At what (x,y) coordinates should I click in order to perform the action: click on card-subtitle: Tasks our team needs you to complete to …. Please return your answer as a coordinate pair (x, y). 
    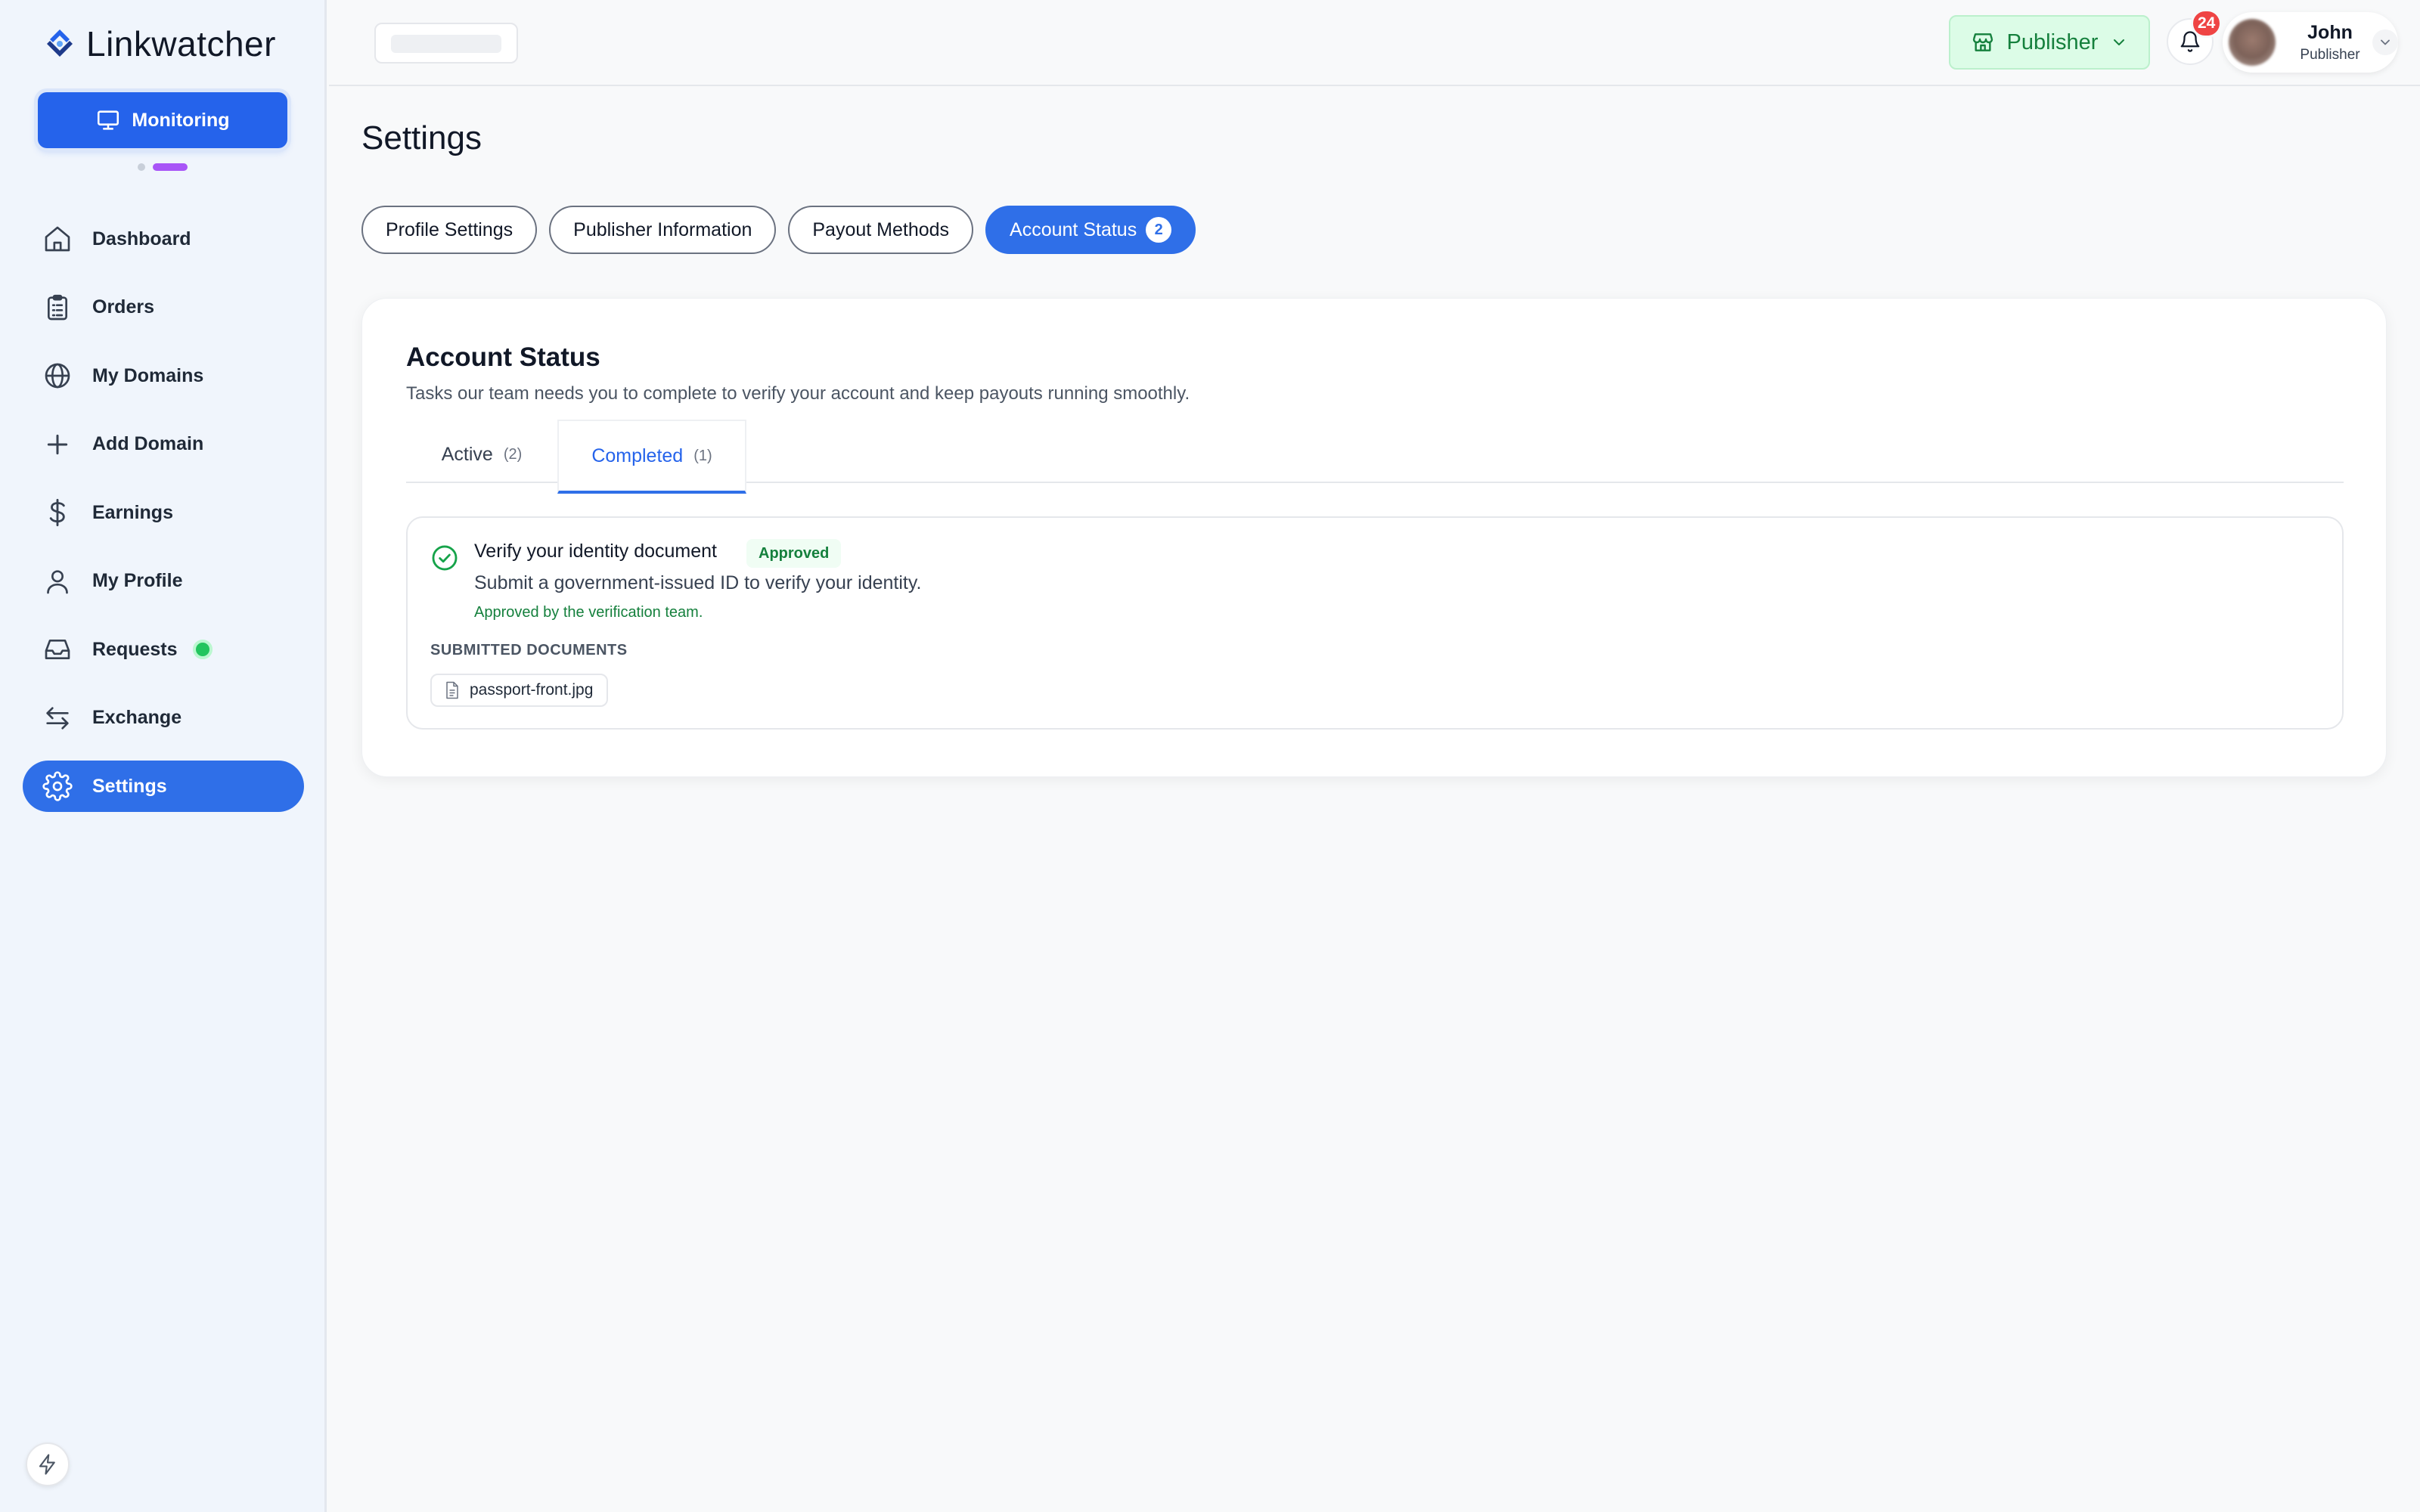
    Looking at the image, I should click on (798, 393).